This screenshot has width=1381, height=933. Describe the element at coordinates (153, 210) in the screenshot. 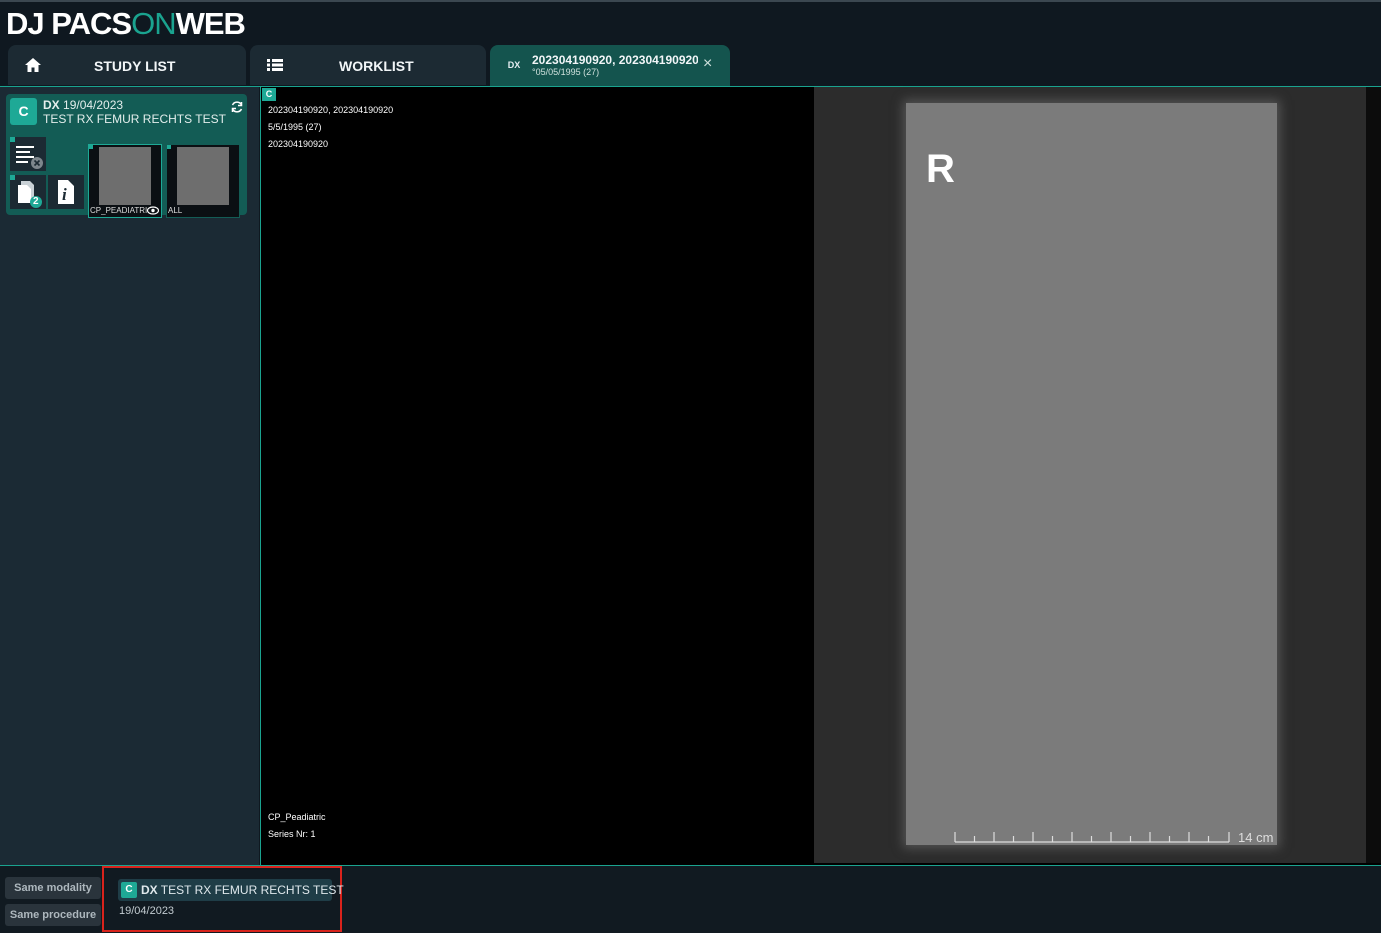

I see `eye-icon` at that location.